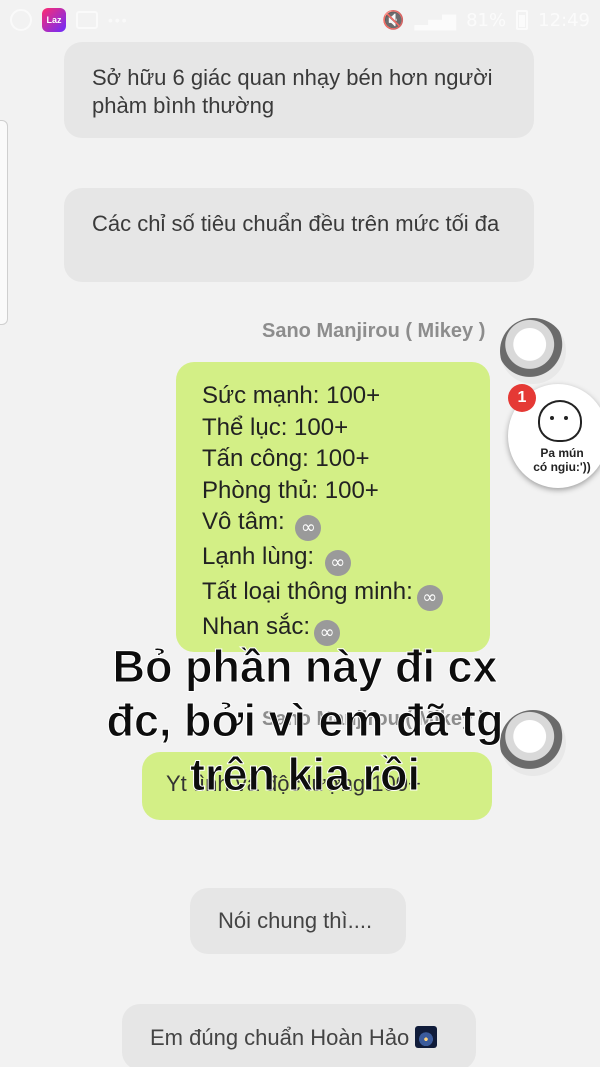  I want to click on more-notifications-icon: •••, so click(118, 20).